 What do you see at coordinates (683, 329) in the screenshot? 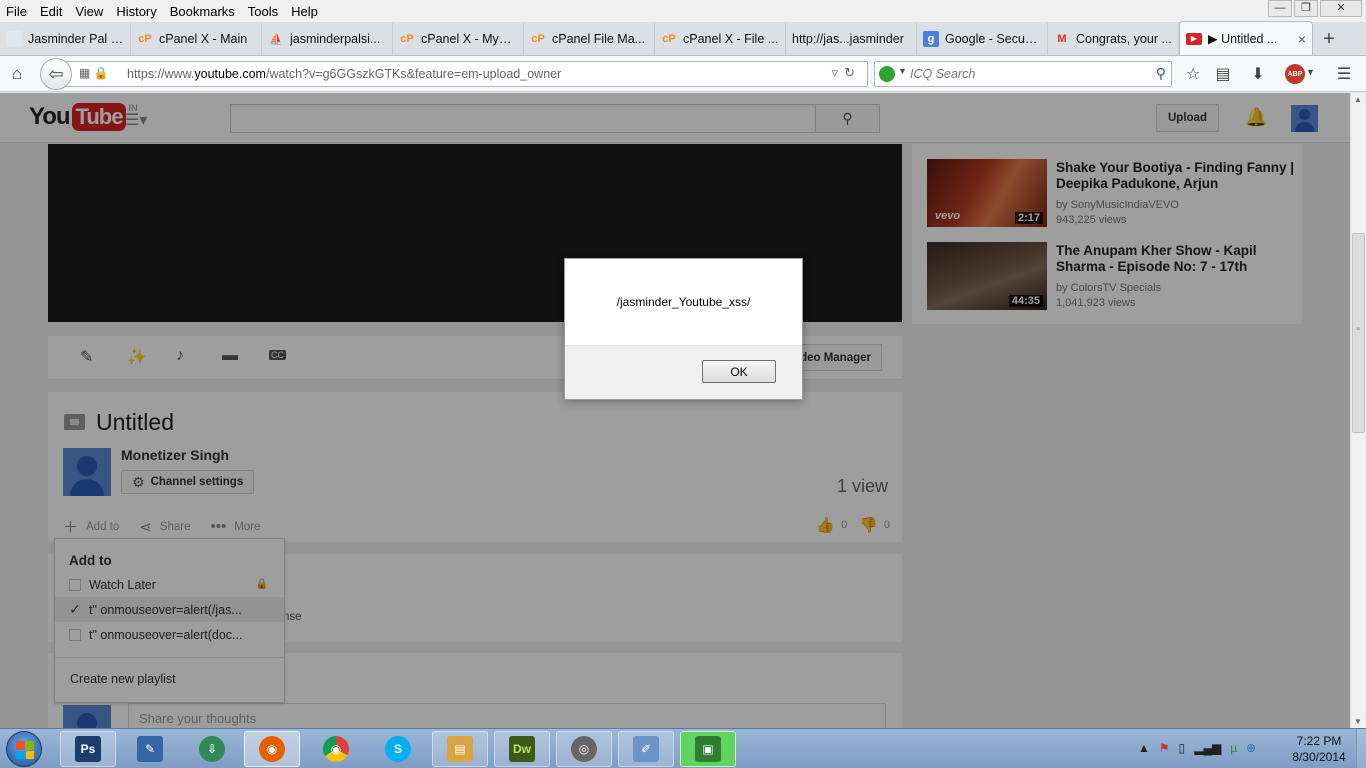
I see `alert-dialog: /jasminder_Youtube_xss/ OK` at bounding box center [683, 329].